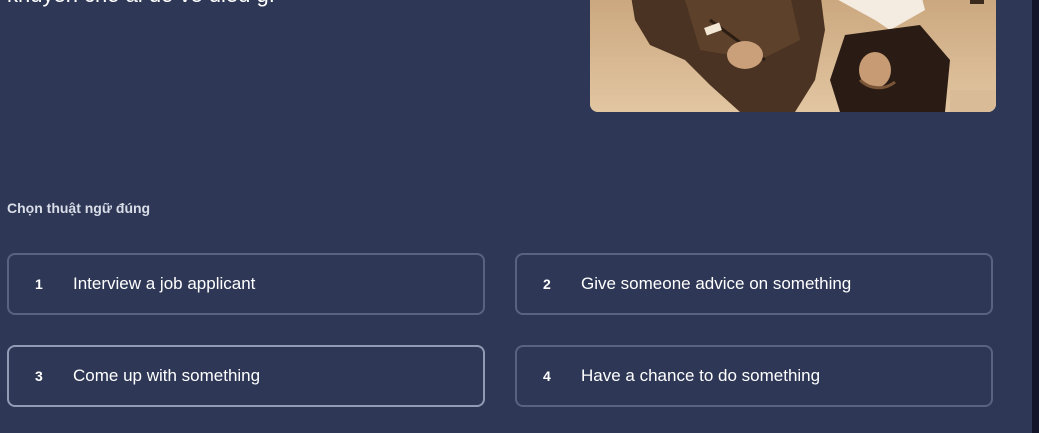 The height and width of the screenshot is (433, 1039). I want to click on option-label: Give someone advice on something, so click(716, 283).